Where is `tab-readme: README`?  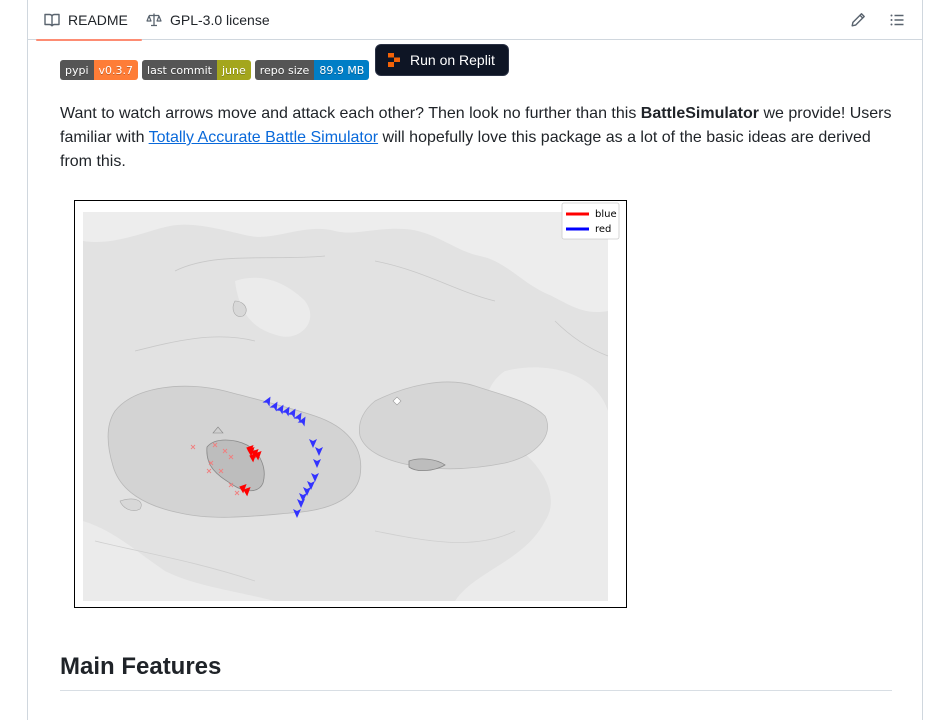
tab-readme: README is located at coordinates (89, 20).